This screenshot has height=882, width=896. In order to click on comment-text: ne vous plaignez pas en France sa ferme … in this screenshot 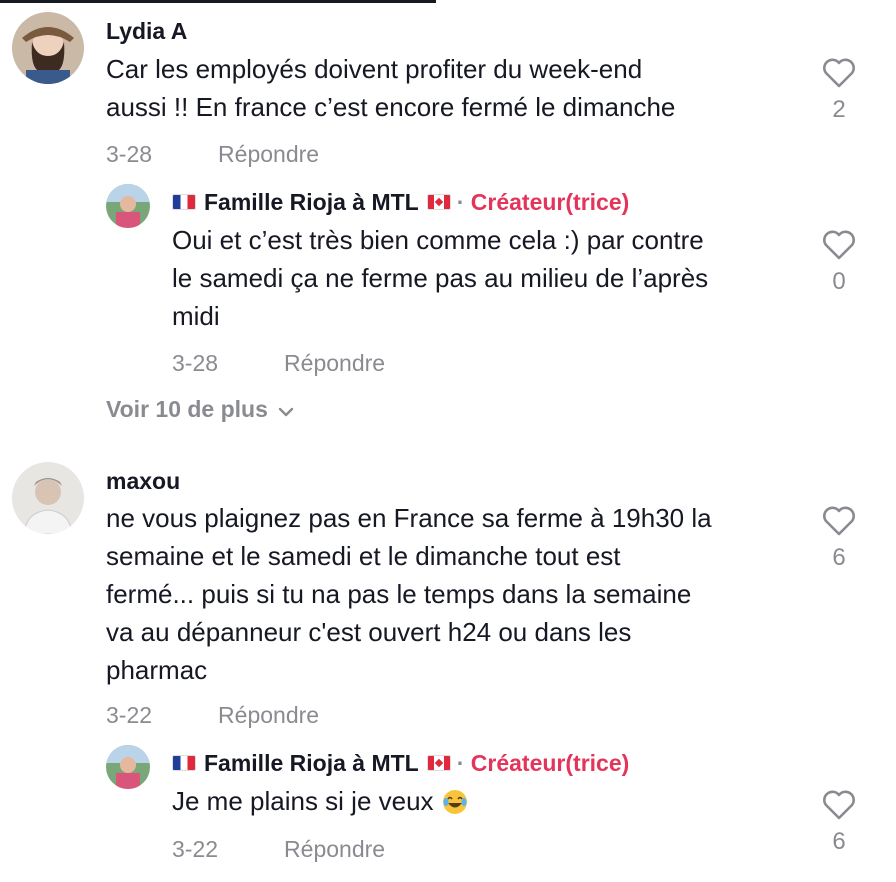, I will do `click(409, 594)`.